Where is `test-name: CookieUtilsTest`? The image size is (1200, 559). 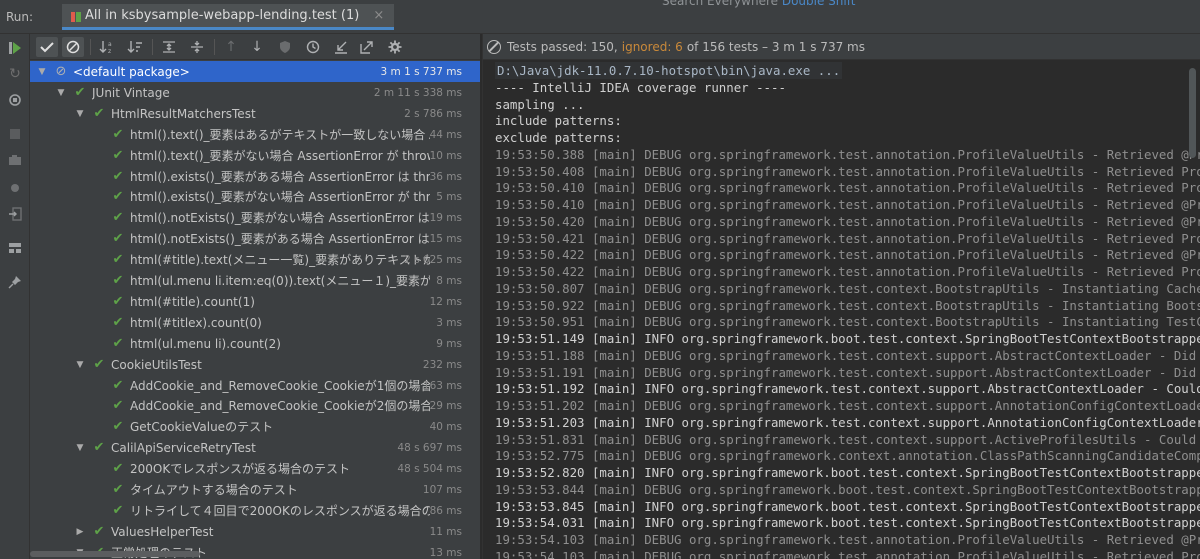 test-name: CookieUtilsTest is located at coordinates (156, 364).